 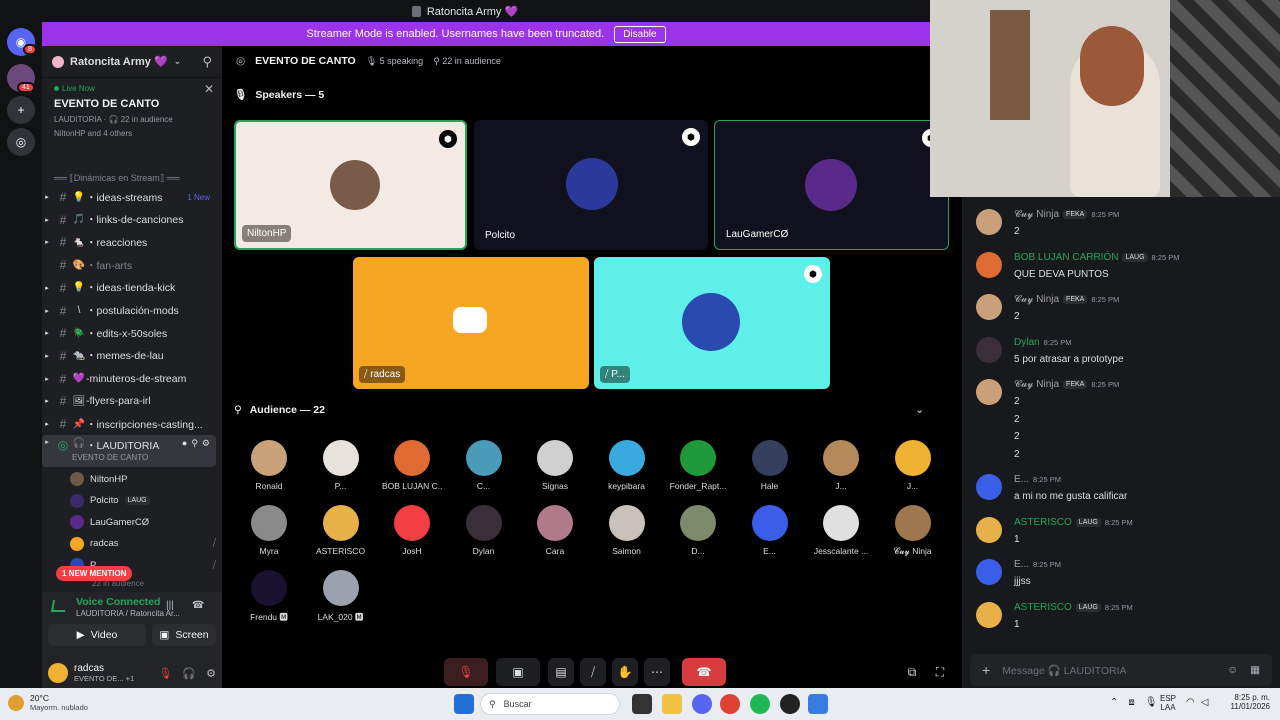 What do you see at coordinates (129, 288) in the screenshot?
I see `channel-item: ▸ # 💡 ・ideas-tienda-kick` at bounding box center [129, 288].